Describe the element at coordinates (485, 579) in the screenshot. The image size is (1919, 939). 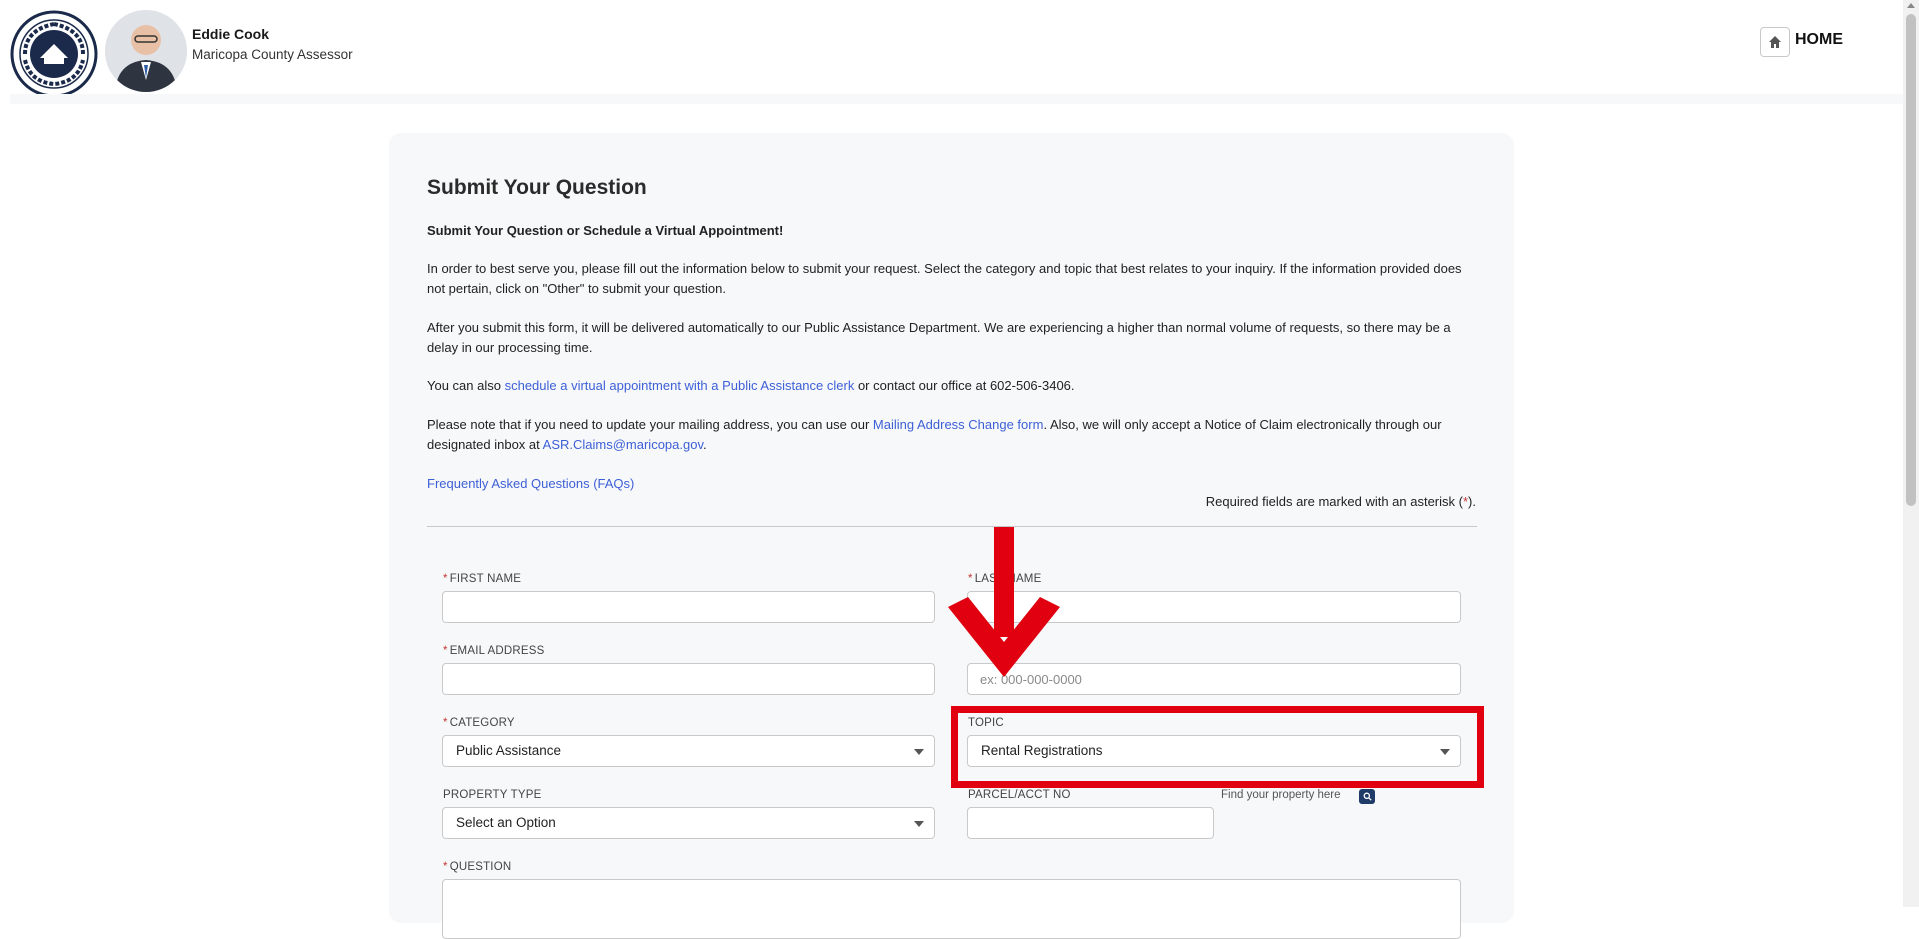
I see `first-name-label-text: FIRST NAME` at that location.